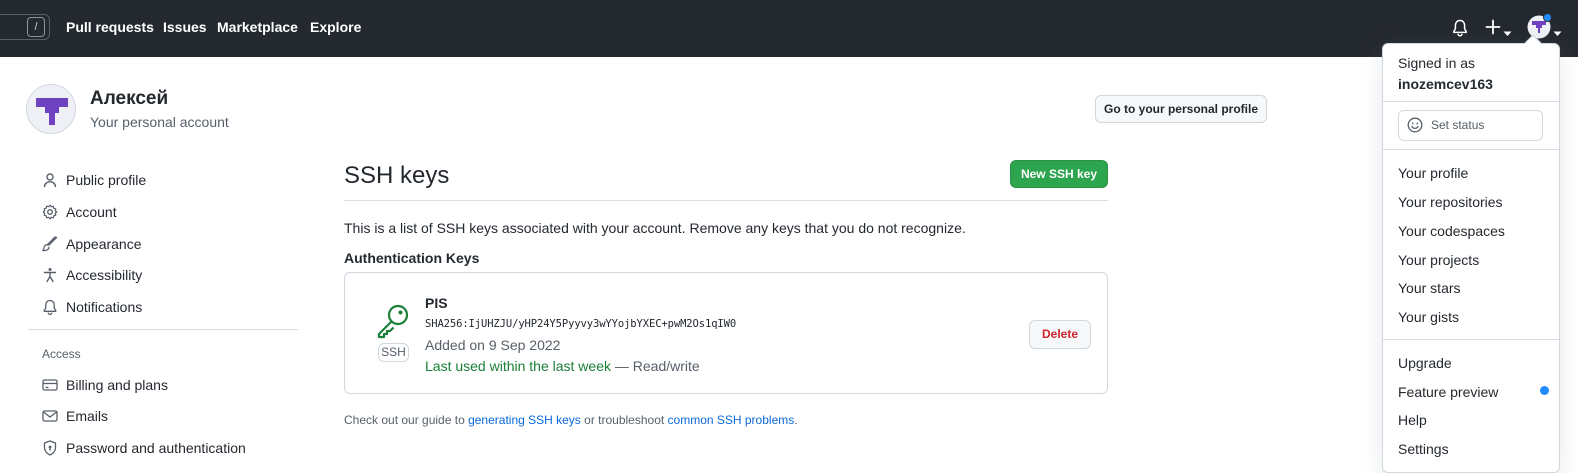  What do you see at coordinates (1423, 449) in the screenshot?
I see `menu-settings: Settings` at bounding box center [1423, 449].